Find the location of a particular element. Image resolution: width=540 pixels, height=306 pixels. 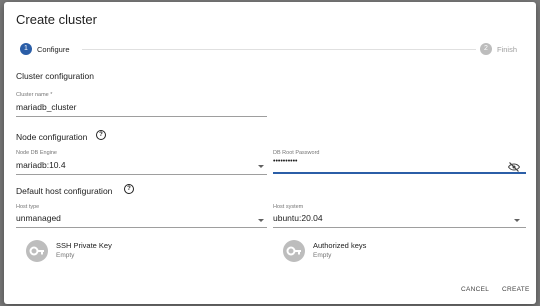

host-system-label: Host system is located at coordinates (288, 207).